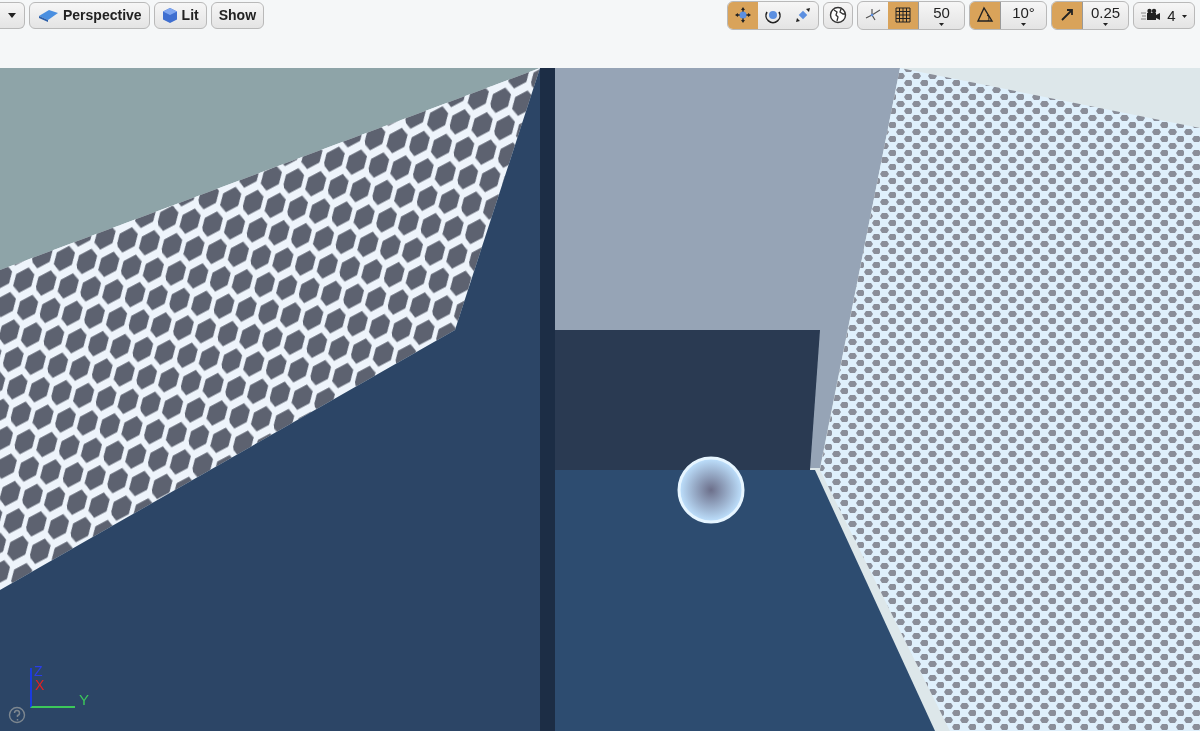  What do you see at coordinates (89, 15) in the screenshot?
I see `perspective-button: Perspective` at bounding box center [89, 15].